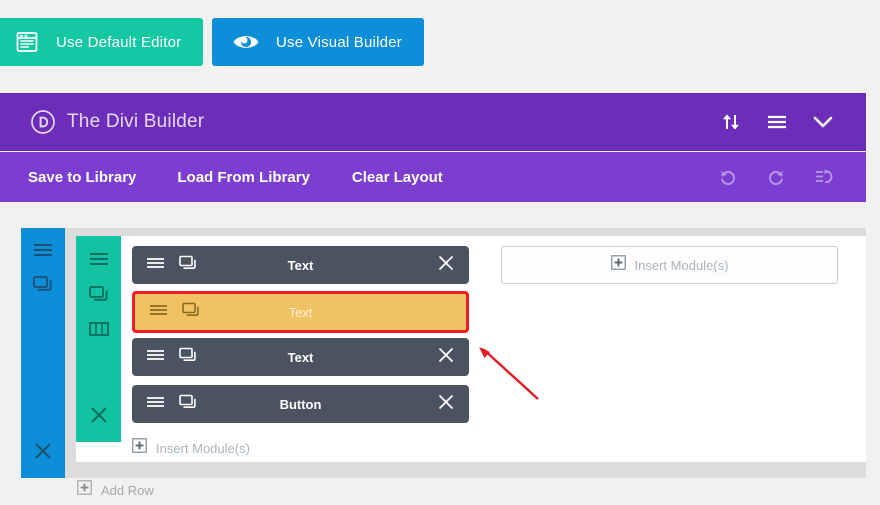 This screenshot has width=880, height=505. Describe the element at coordinates (43, 353) in the screenshot. I see `section-toolbar` at that location.